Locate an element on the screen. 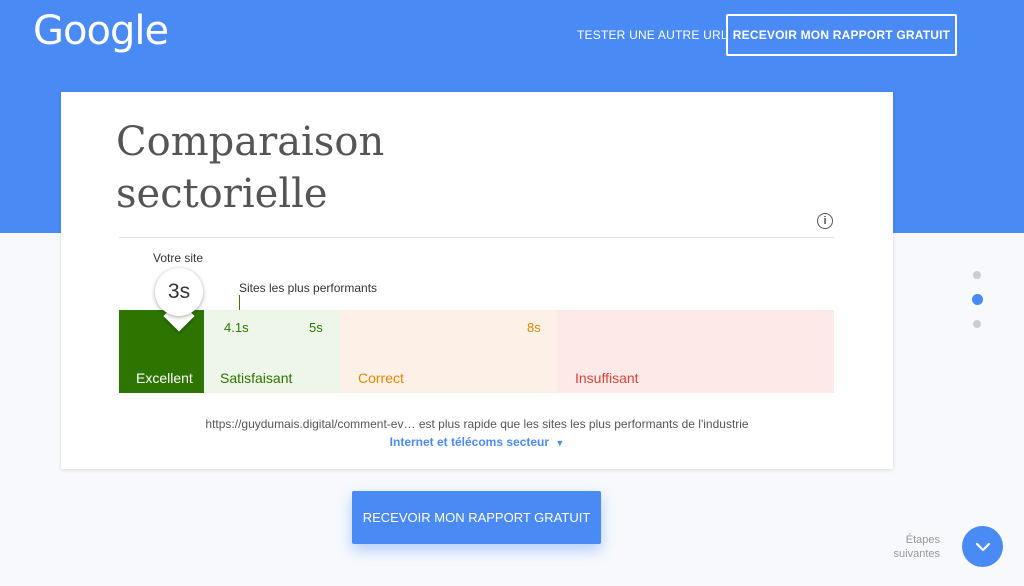 Image resolution: width=1024 pixels, height=586 pixels. sector-dropdown: Internet et télécoms secteur ▼ is located at coordinates (477, 442).